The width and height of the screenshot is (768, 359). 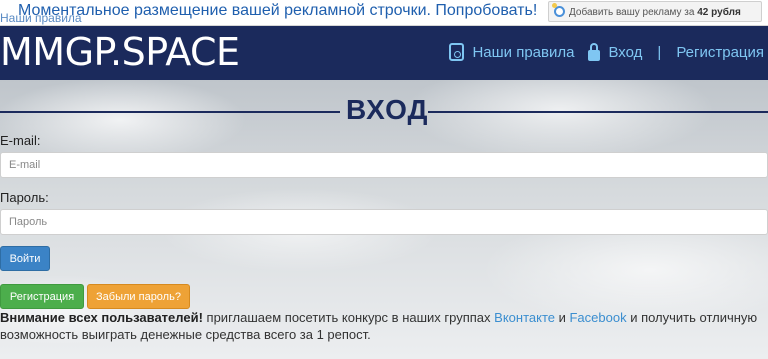 What do you see at coordinates (120, 52) in the screenshot?
I see `site-logo: MMGP.SPACE` at bounding box center [120, 52].